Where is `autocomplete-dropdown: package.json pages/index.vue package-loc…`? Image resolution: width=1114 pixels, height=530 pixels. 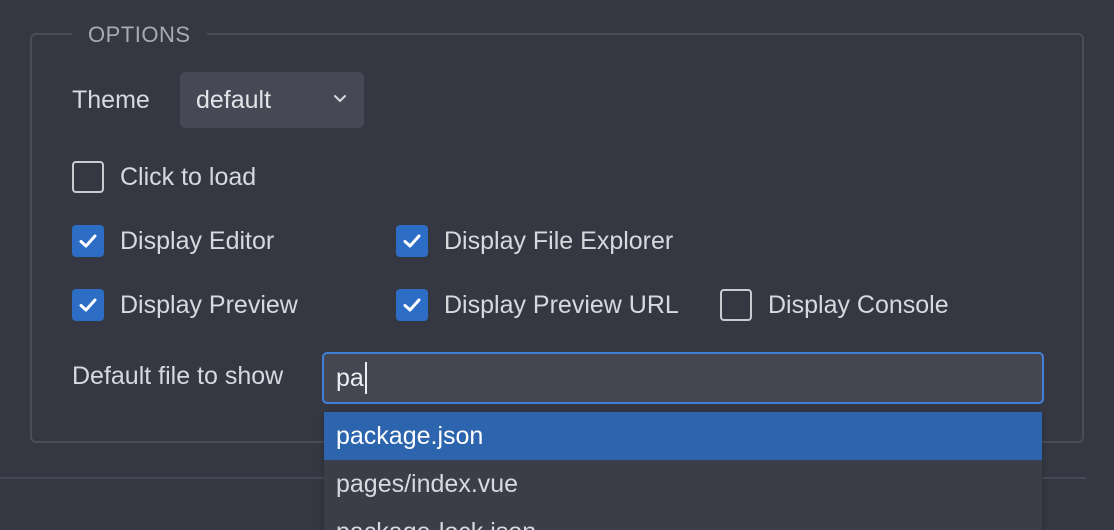
autocomplete-dropdown: package.json pages/index.vue package-loc… is located at coordinates (683, 471).